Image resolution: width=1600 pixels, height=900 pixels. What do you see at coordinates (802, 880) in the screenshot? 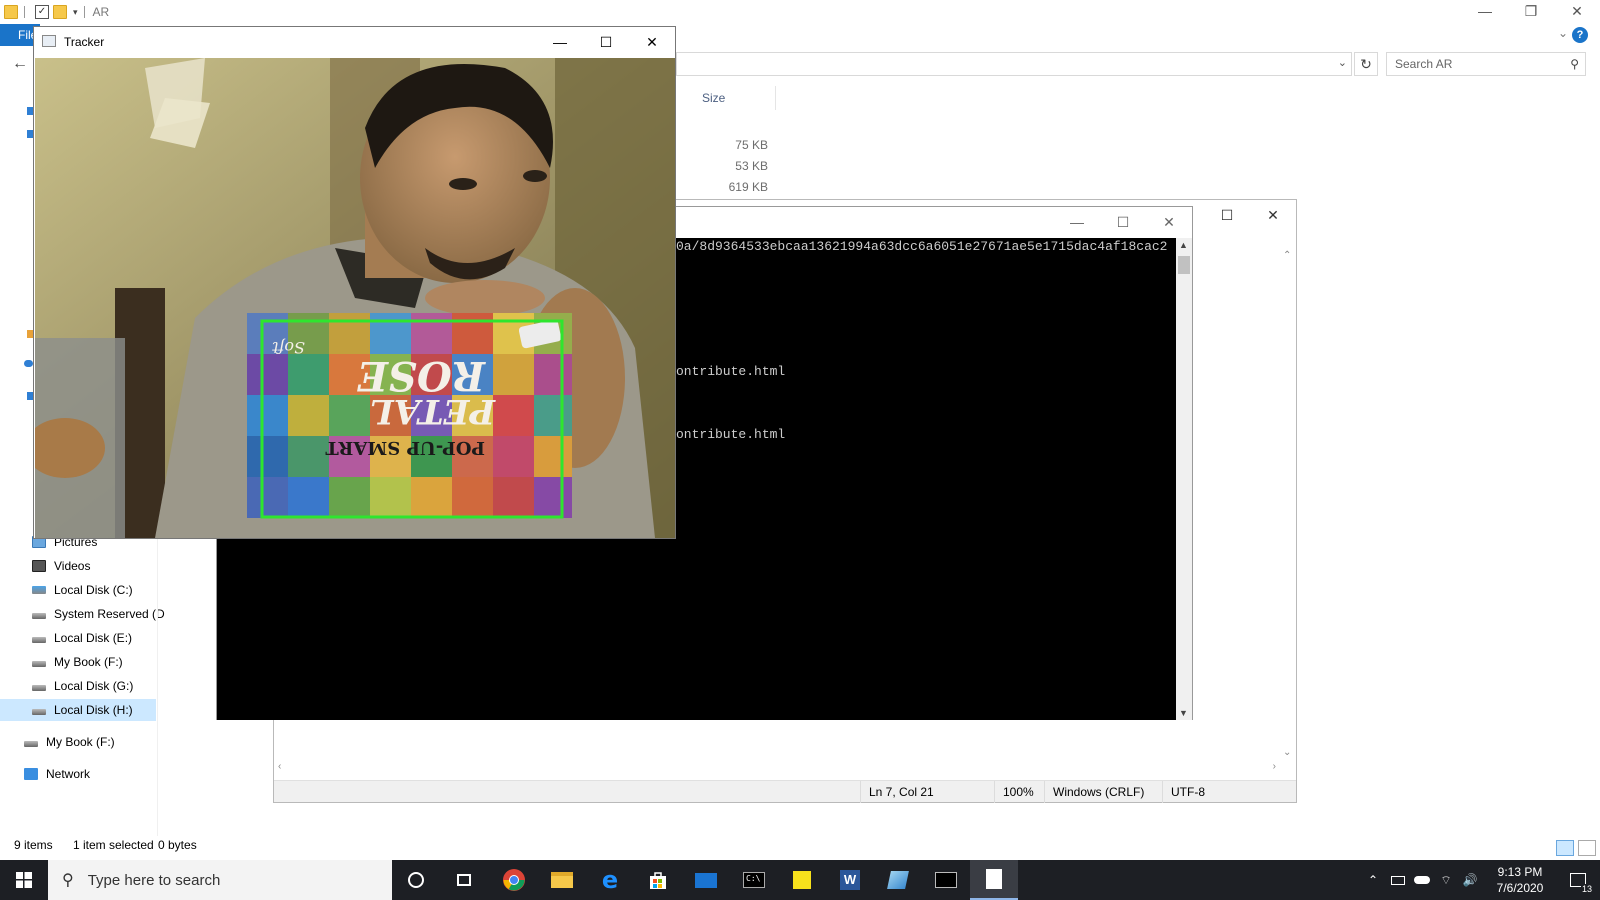
I see `sticky-notes-icon` at bounding box center [802, 880].